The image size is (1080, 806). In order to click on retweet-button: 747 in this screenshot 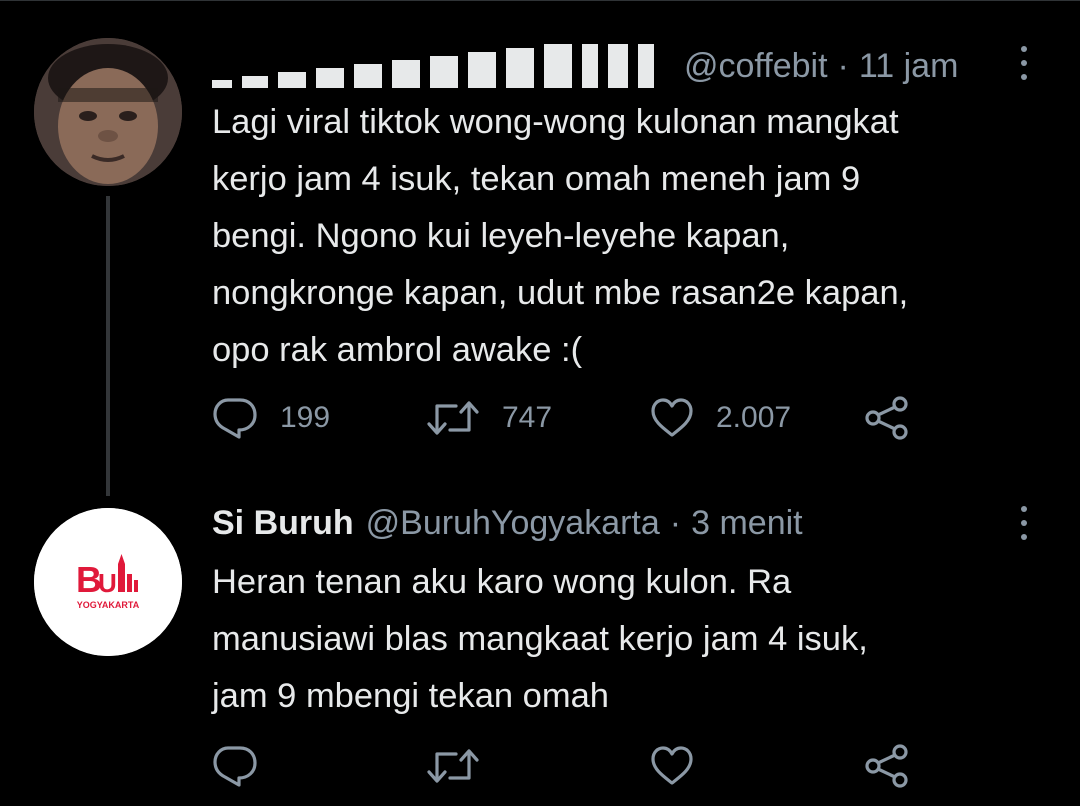, I will do `click(538, 418)`.